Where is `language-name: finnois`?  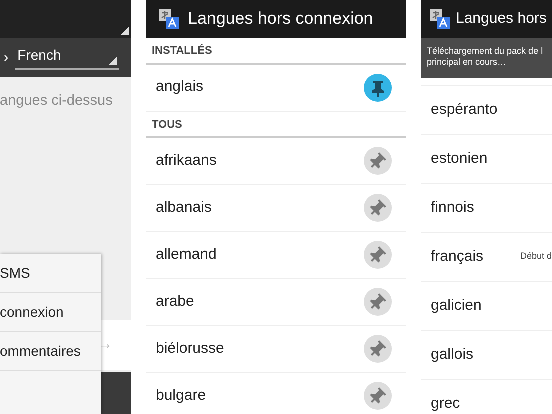
language-name: finnois is located at coordinates (452, 208).